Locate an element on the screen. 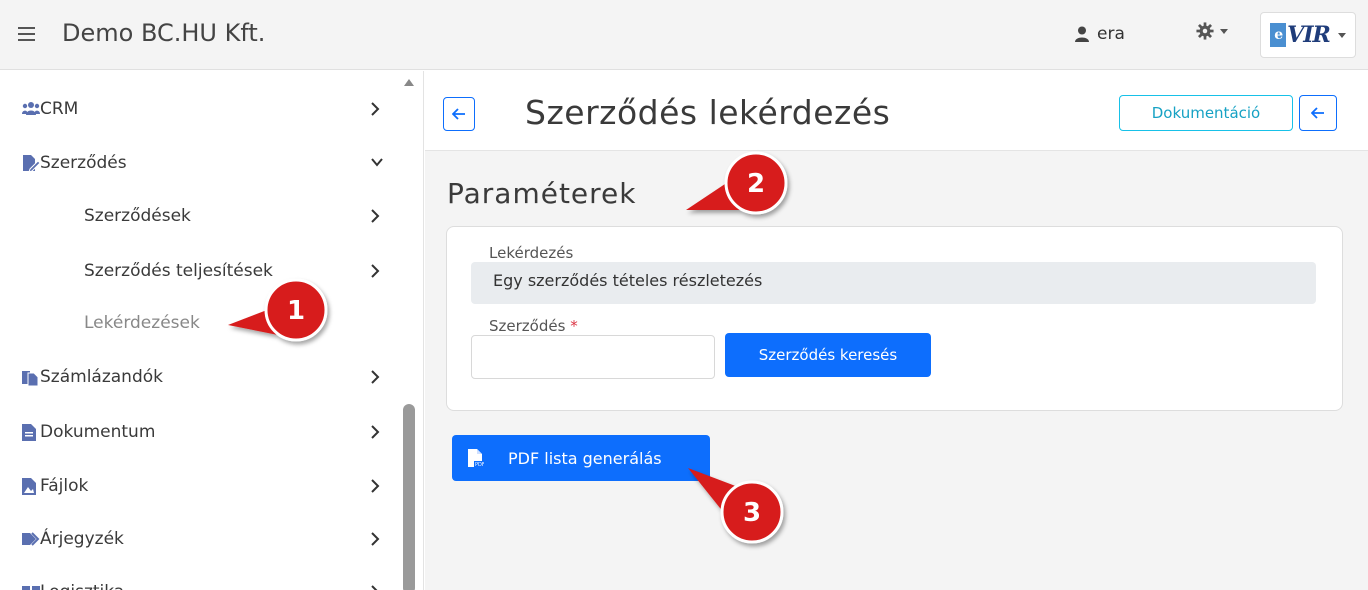 The image size is (1368, 590). contract-edit-icon is located at coordinates (31, 163).